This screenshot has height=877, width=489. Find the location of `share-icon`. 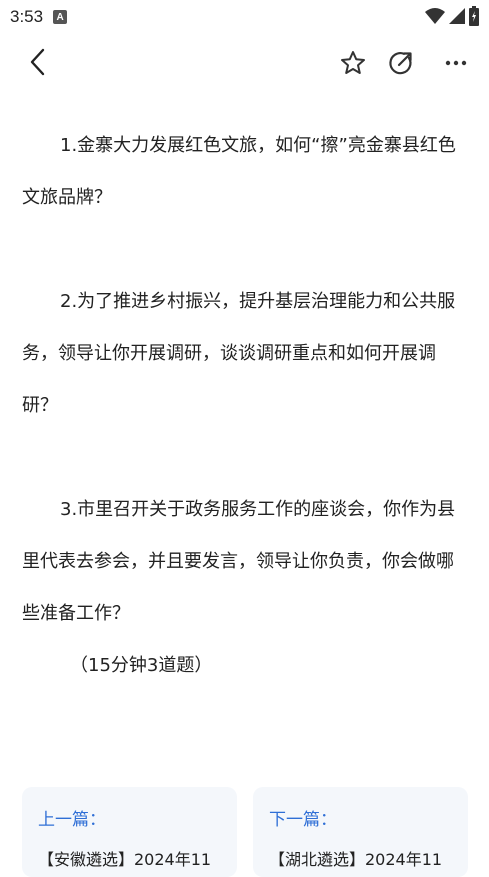

share-icon is located at coordinates (400, 63).